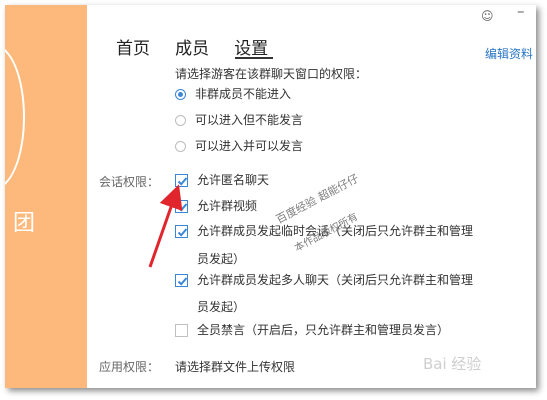 The width and height of the screenshot is (547, 400). I want to click on red-arrow-annotation, so click(165, 226).